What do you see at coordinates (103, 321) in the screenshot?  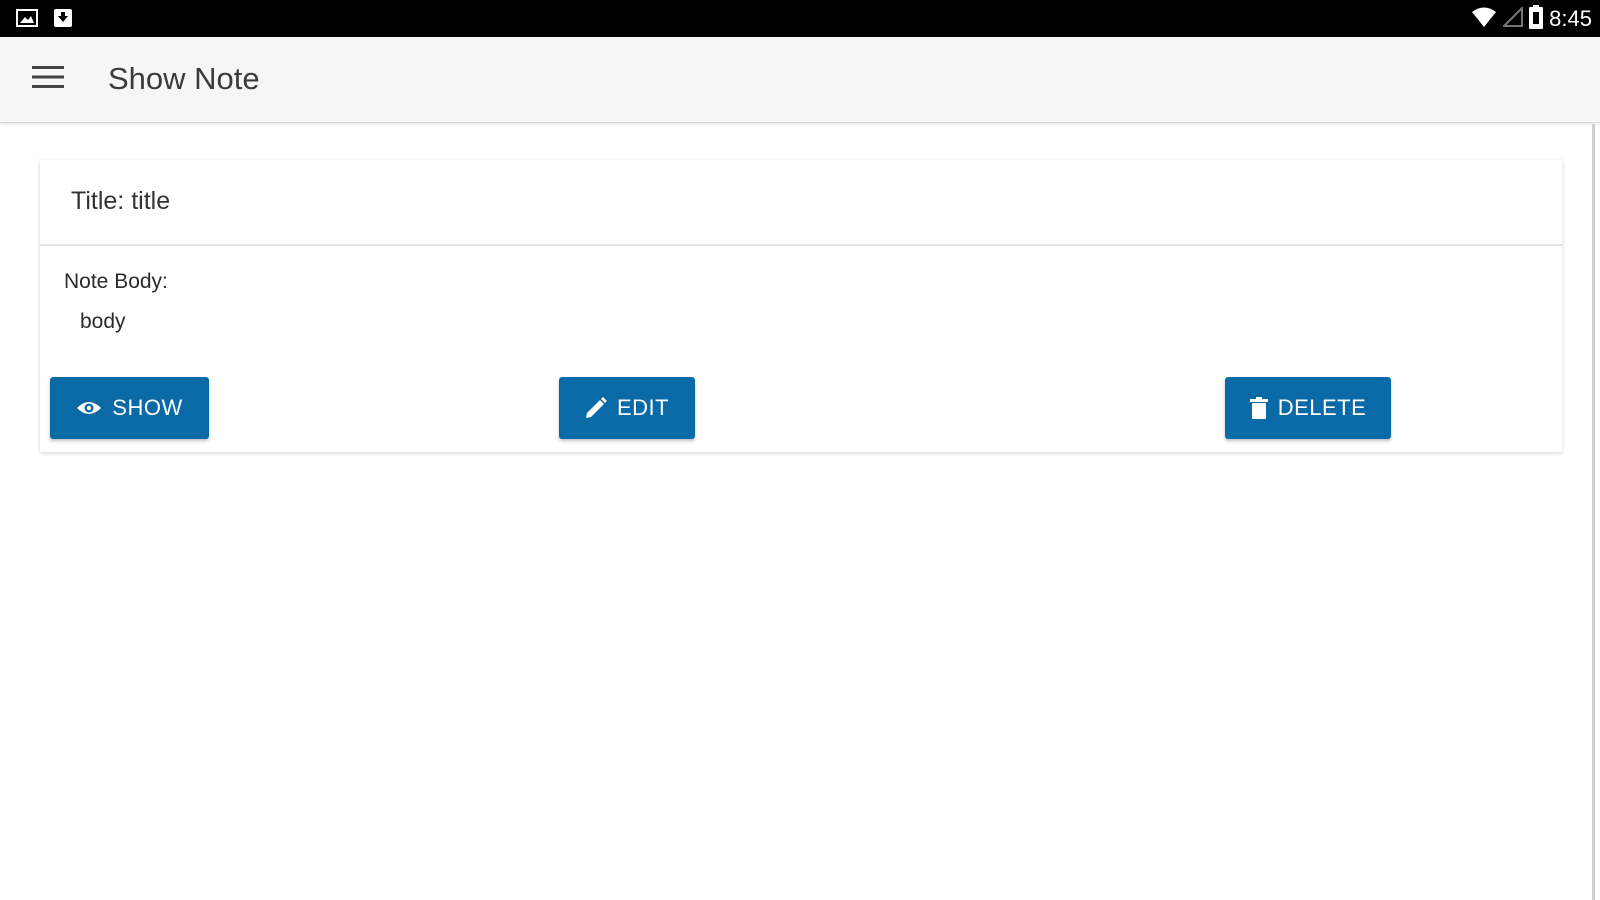 I see `note-body-value: body` at bounding box center [103, 321].